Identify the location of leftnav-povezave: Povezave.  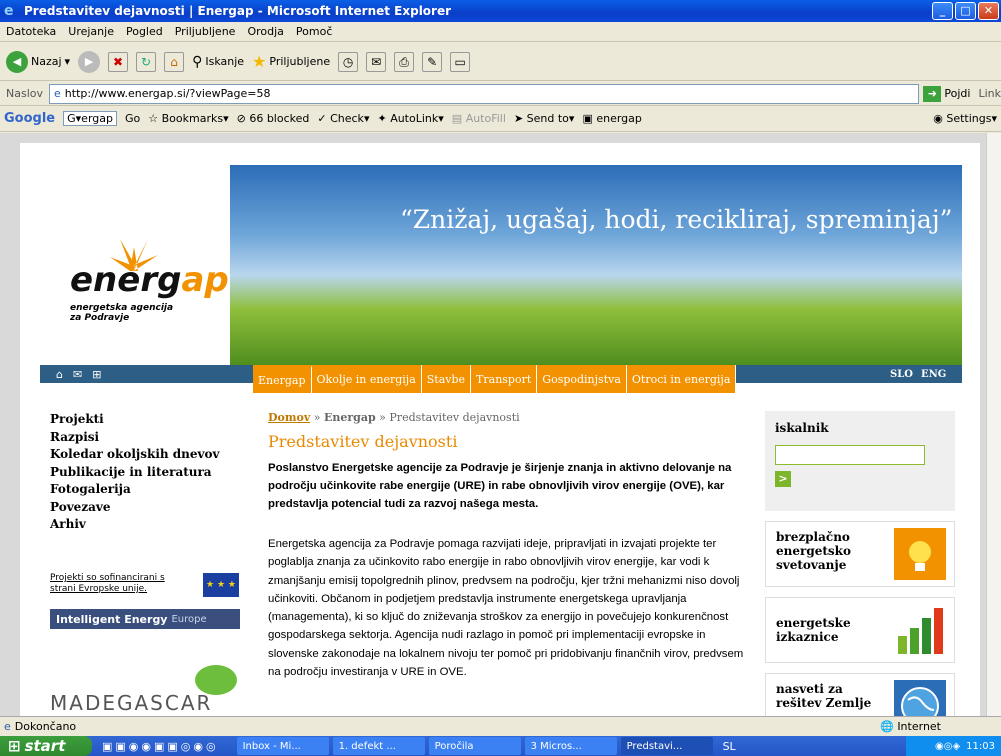
(150, 508).